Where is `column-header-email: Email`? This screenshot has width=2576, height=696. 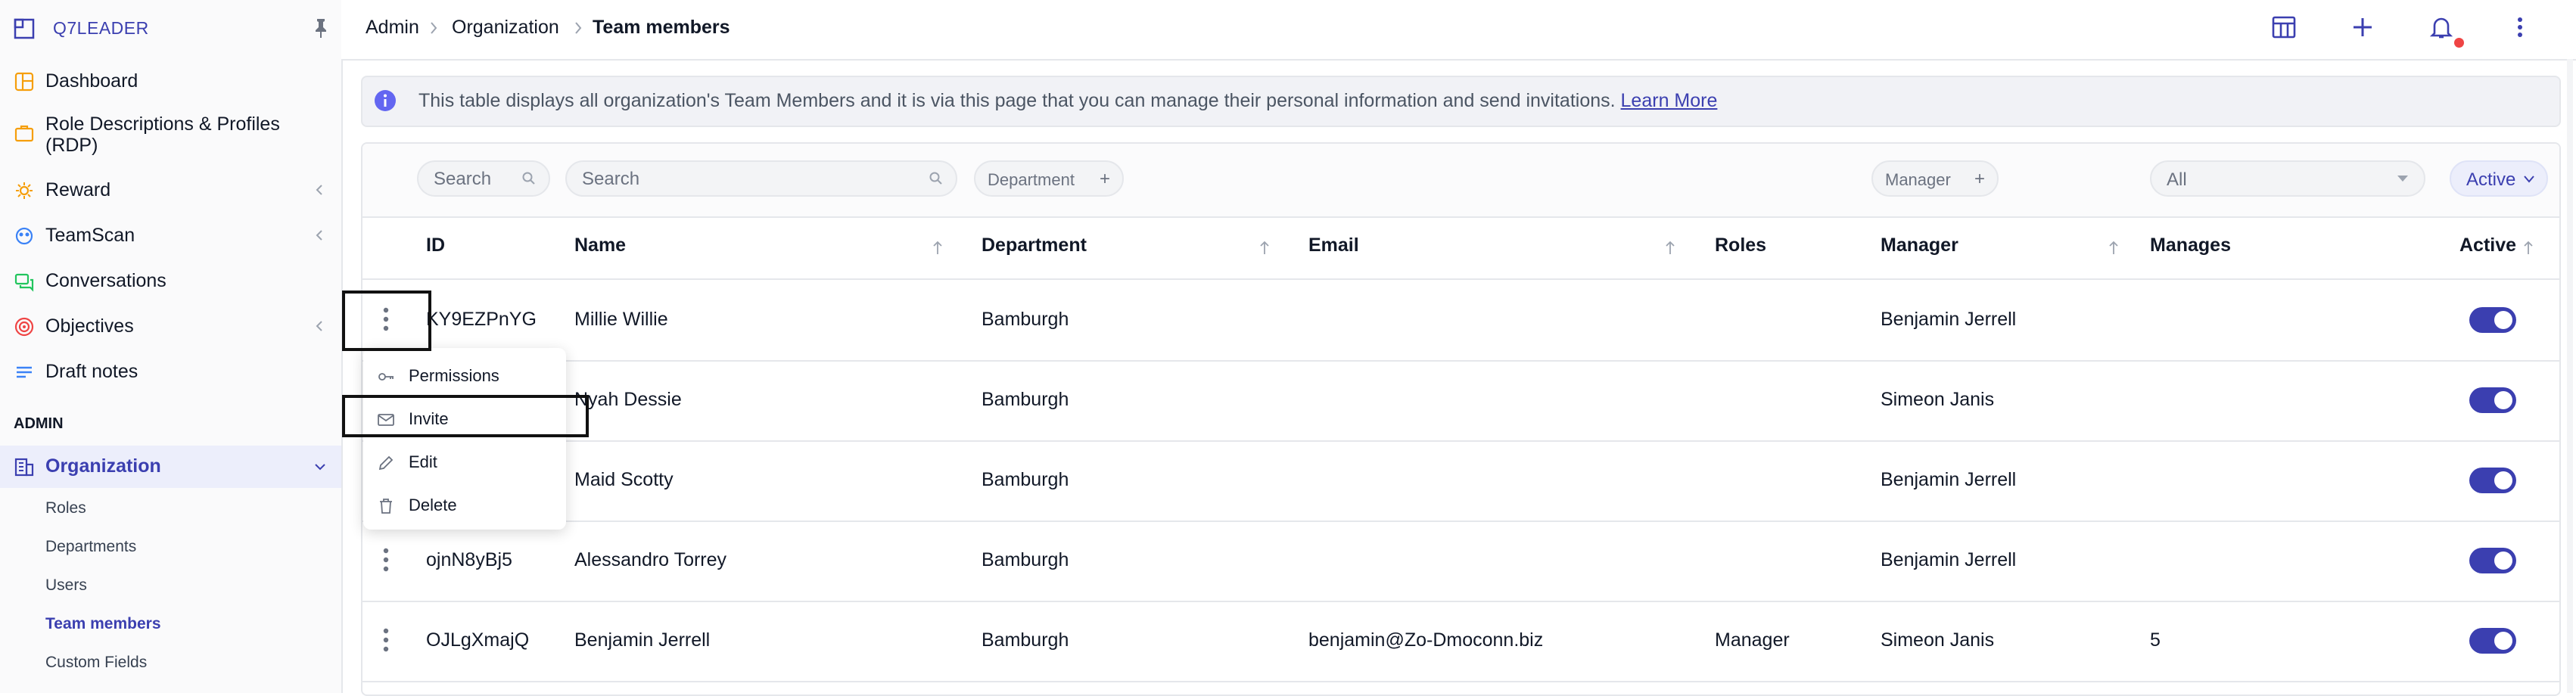 column-header-email: Email is located at coordinates (1333, 246).